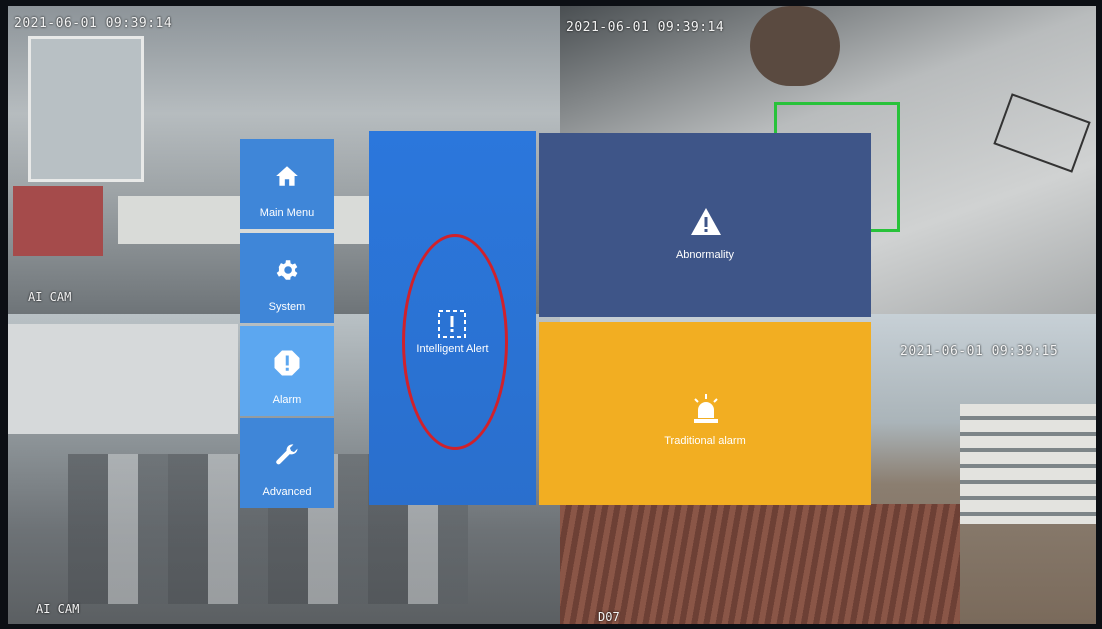  What do you see at coordinates (760, 564) in the screenshot?
I see `scene-roof` at bounding box center [760, 564].